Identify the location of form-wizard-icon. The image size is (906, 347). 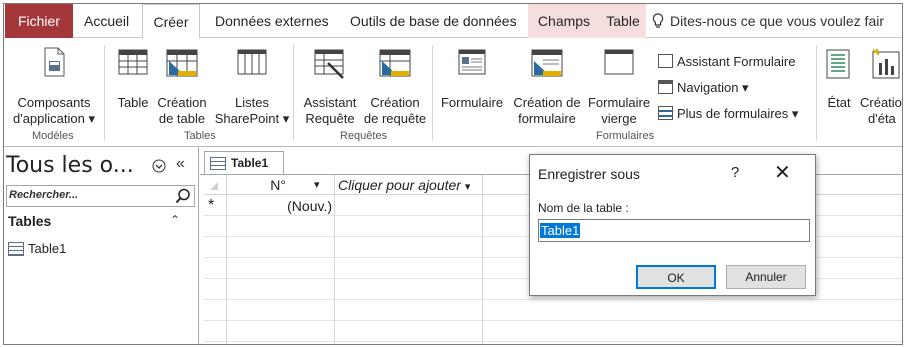
(665, 61).